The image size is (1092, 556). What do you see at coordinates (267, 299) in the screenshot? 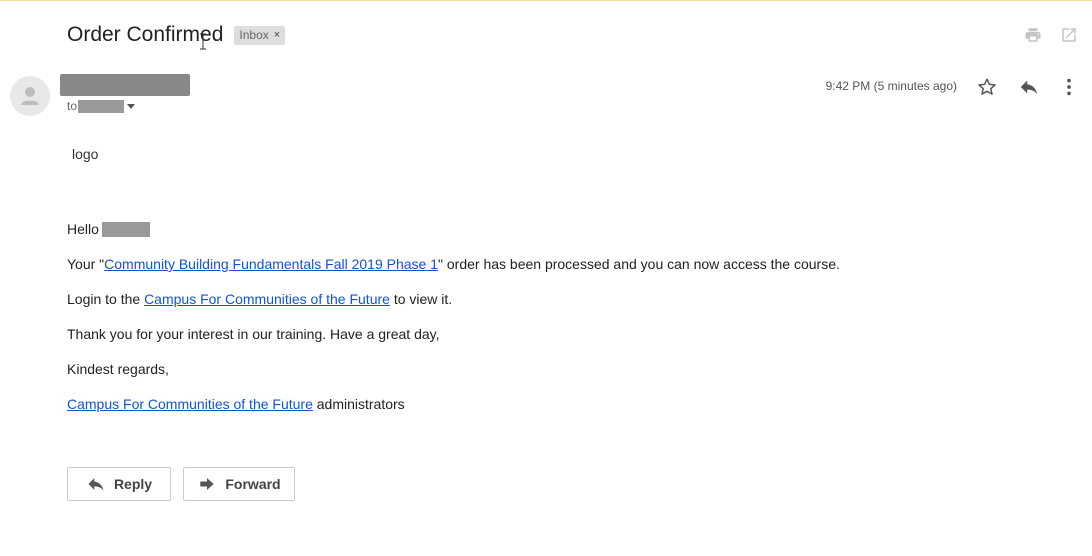
I see `campus-link: Campus For Communities of the Future` at bounding box center [267, 299].